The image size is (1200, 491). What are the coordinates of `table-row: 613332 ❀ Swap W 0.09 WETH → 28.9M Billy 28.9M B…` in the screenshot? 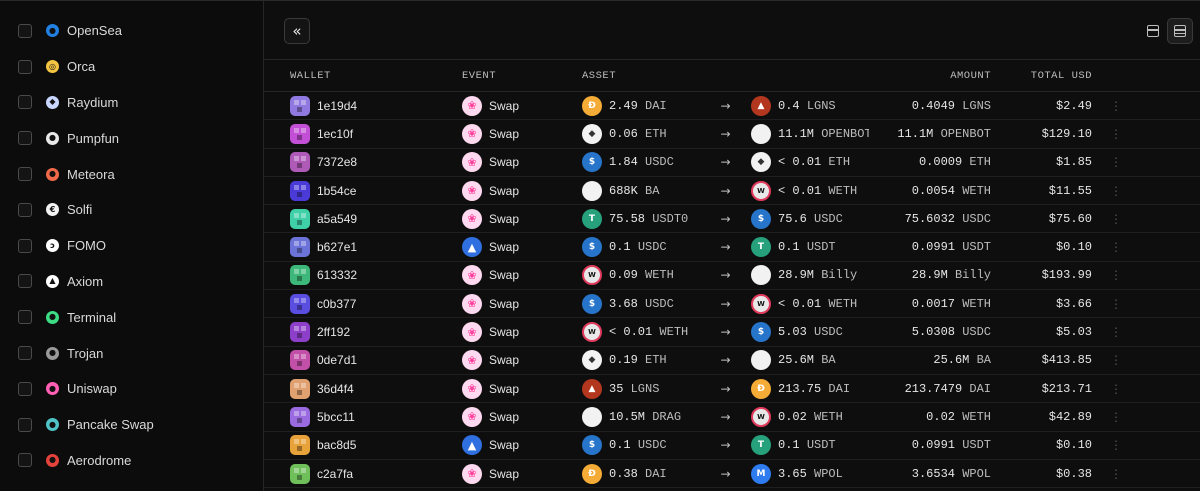 It's located at (732, 276).